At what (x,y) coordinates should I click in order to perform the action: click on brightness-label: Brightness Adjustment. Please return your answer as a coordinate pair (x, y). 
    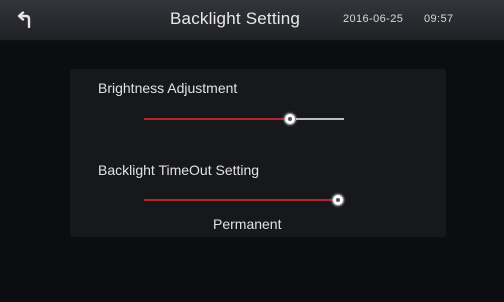
    Looking at the image, I should click on (168, 88).